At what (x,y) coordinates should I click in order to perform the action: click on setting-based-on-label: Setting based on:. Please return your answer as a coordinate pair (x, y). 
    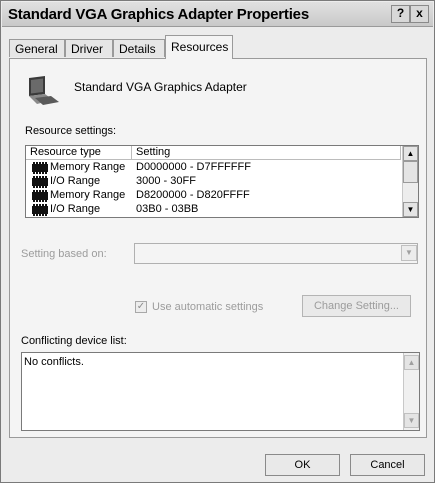
    Looking at the image, I should click on (64, 254).